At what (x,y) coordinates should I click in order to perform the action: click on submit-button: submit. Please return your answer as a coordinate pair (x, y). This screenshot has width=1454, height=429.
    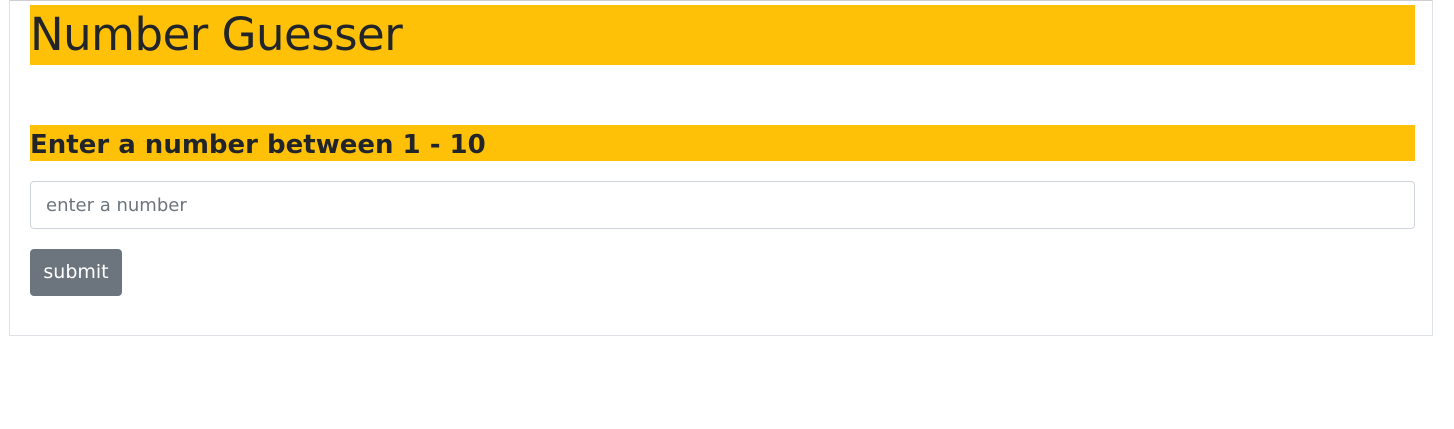
    Looking at the image, I should click on (76, 272).